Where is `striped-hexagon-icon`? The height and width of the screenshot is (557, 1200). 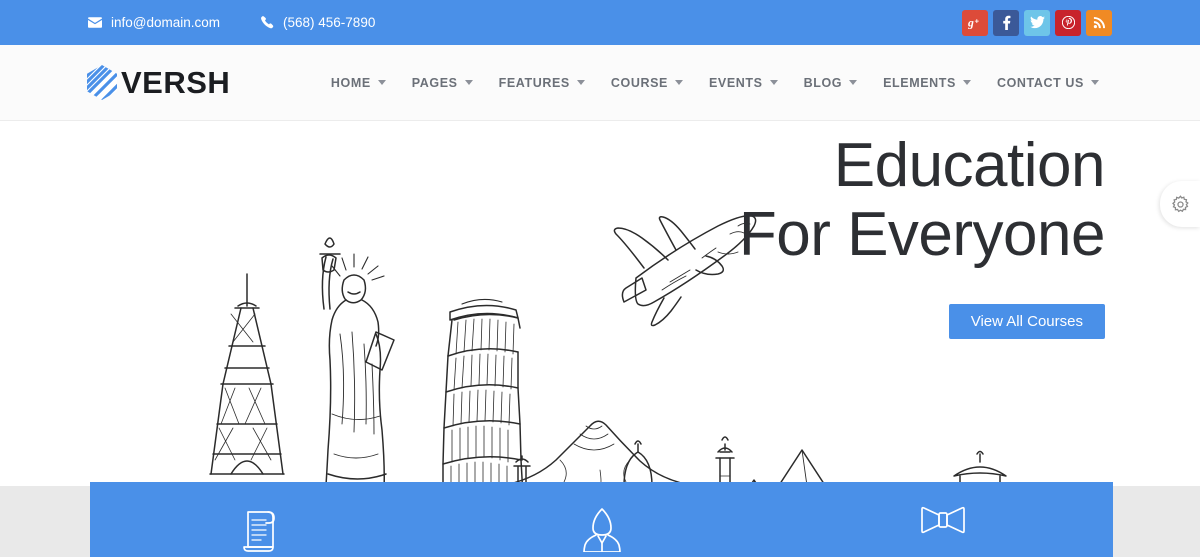 striped-hexagon-icon is located at coordinates (102, 82).